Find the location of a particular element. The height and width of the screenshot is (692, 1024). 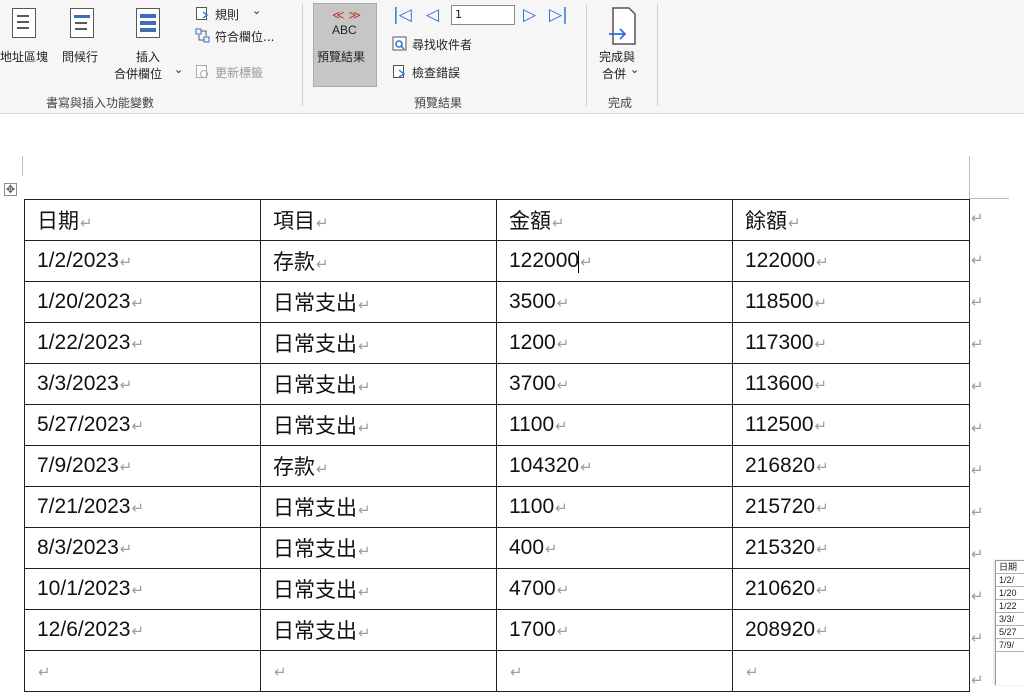

cell-text: 208920 is located at coordinates (780, 629).